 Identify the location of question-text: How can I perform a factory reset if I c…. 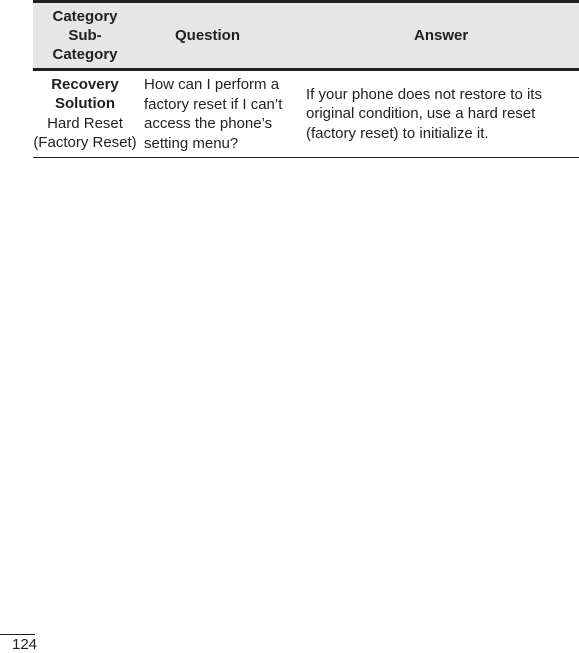
(213, 114).